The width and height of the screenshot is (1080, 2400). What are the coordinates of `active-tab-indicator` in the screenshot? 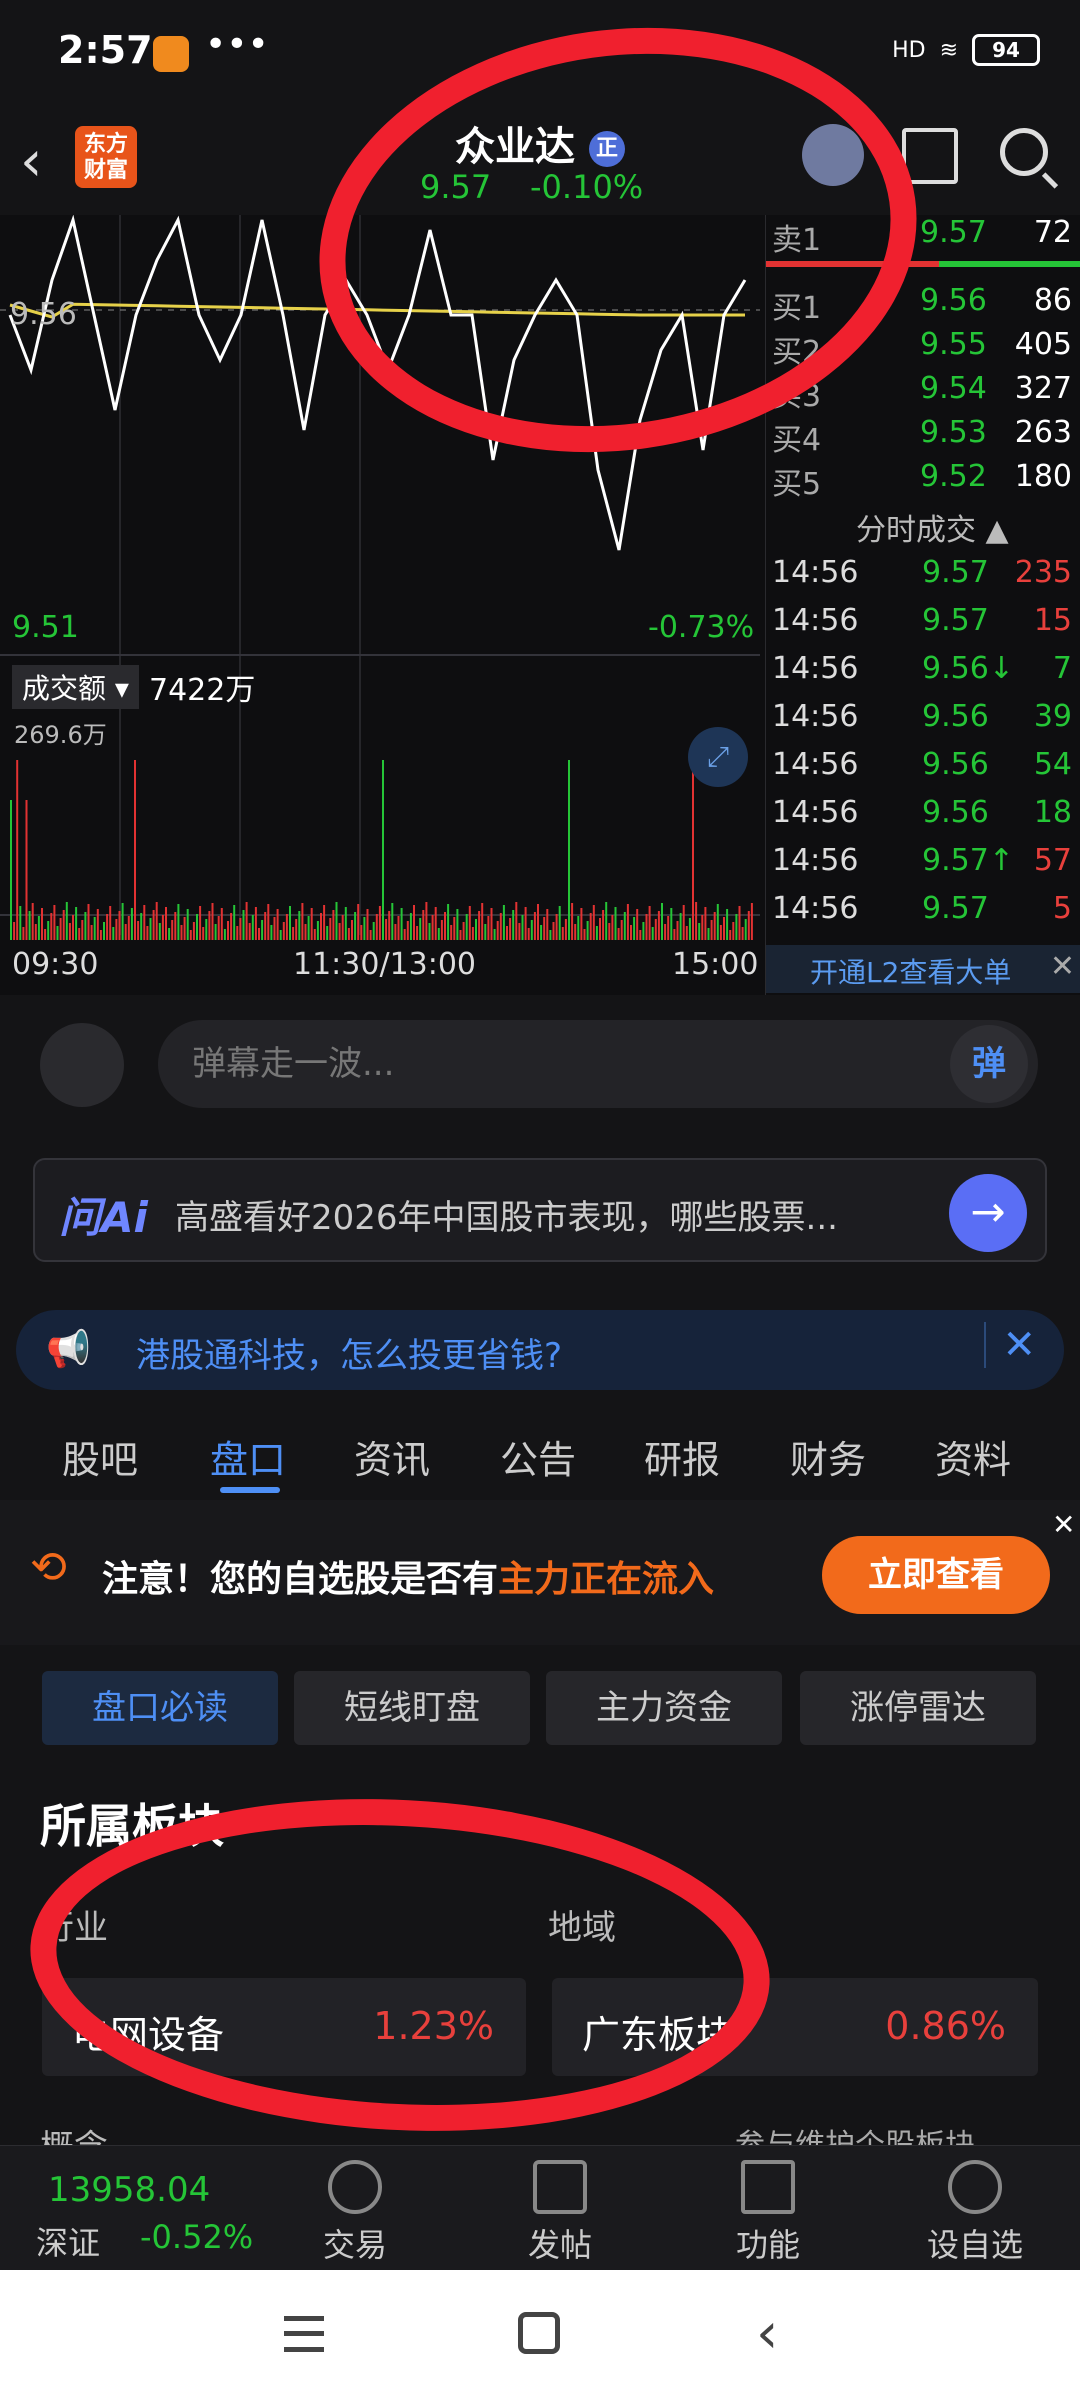 It's located at (250, 1490).